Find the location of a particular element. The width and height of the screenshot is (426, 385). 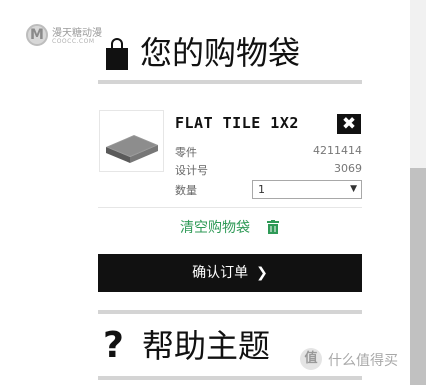

quantity-value: 1 is located at coordinates (261, 189).